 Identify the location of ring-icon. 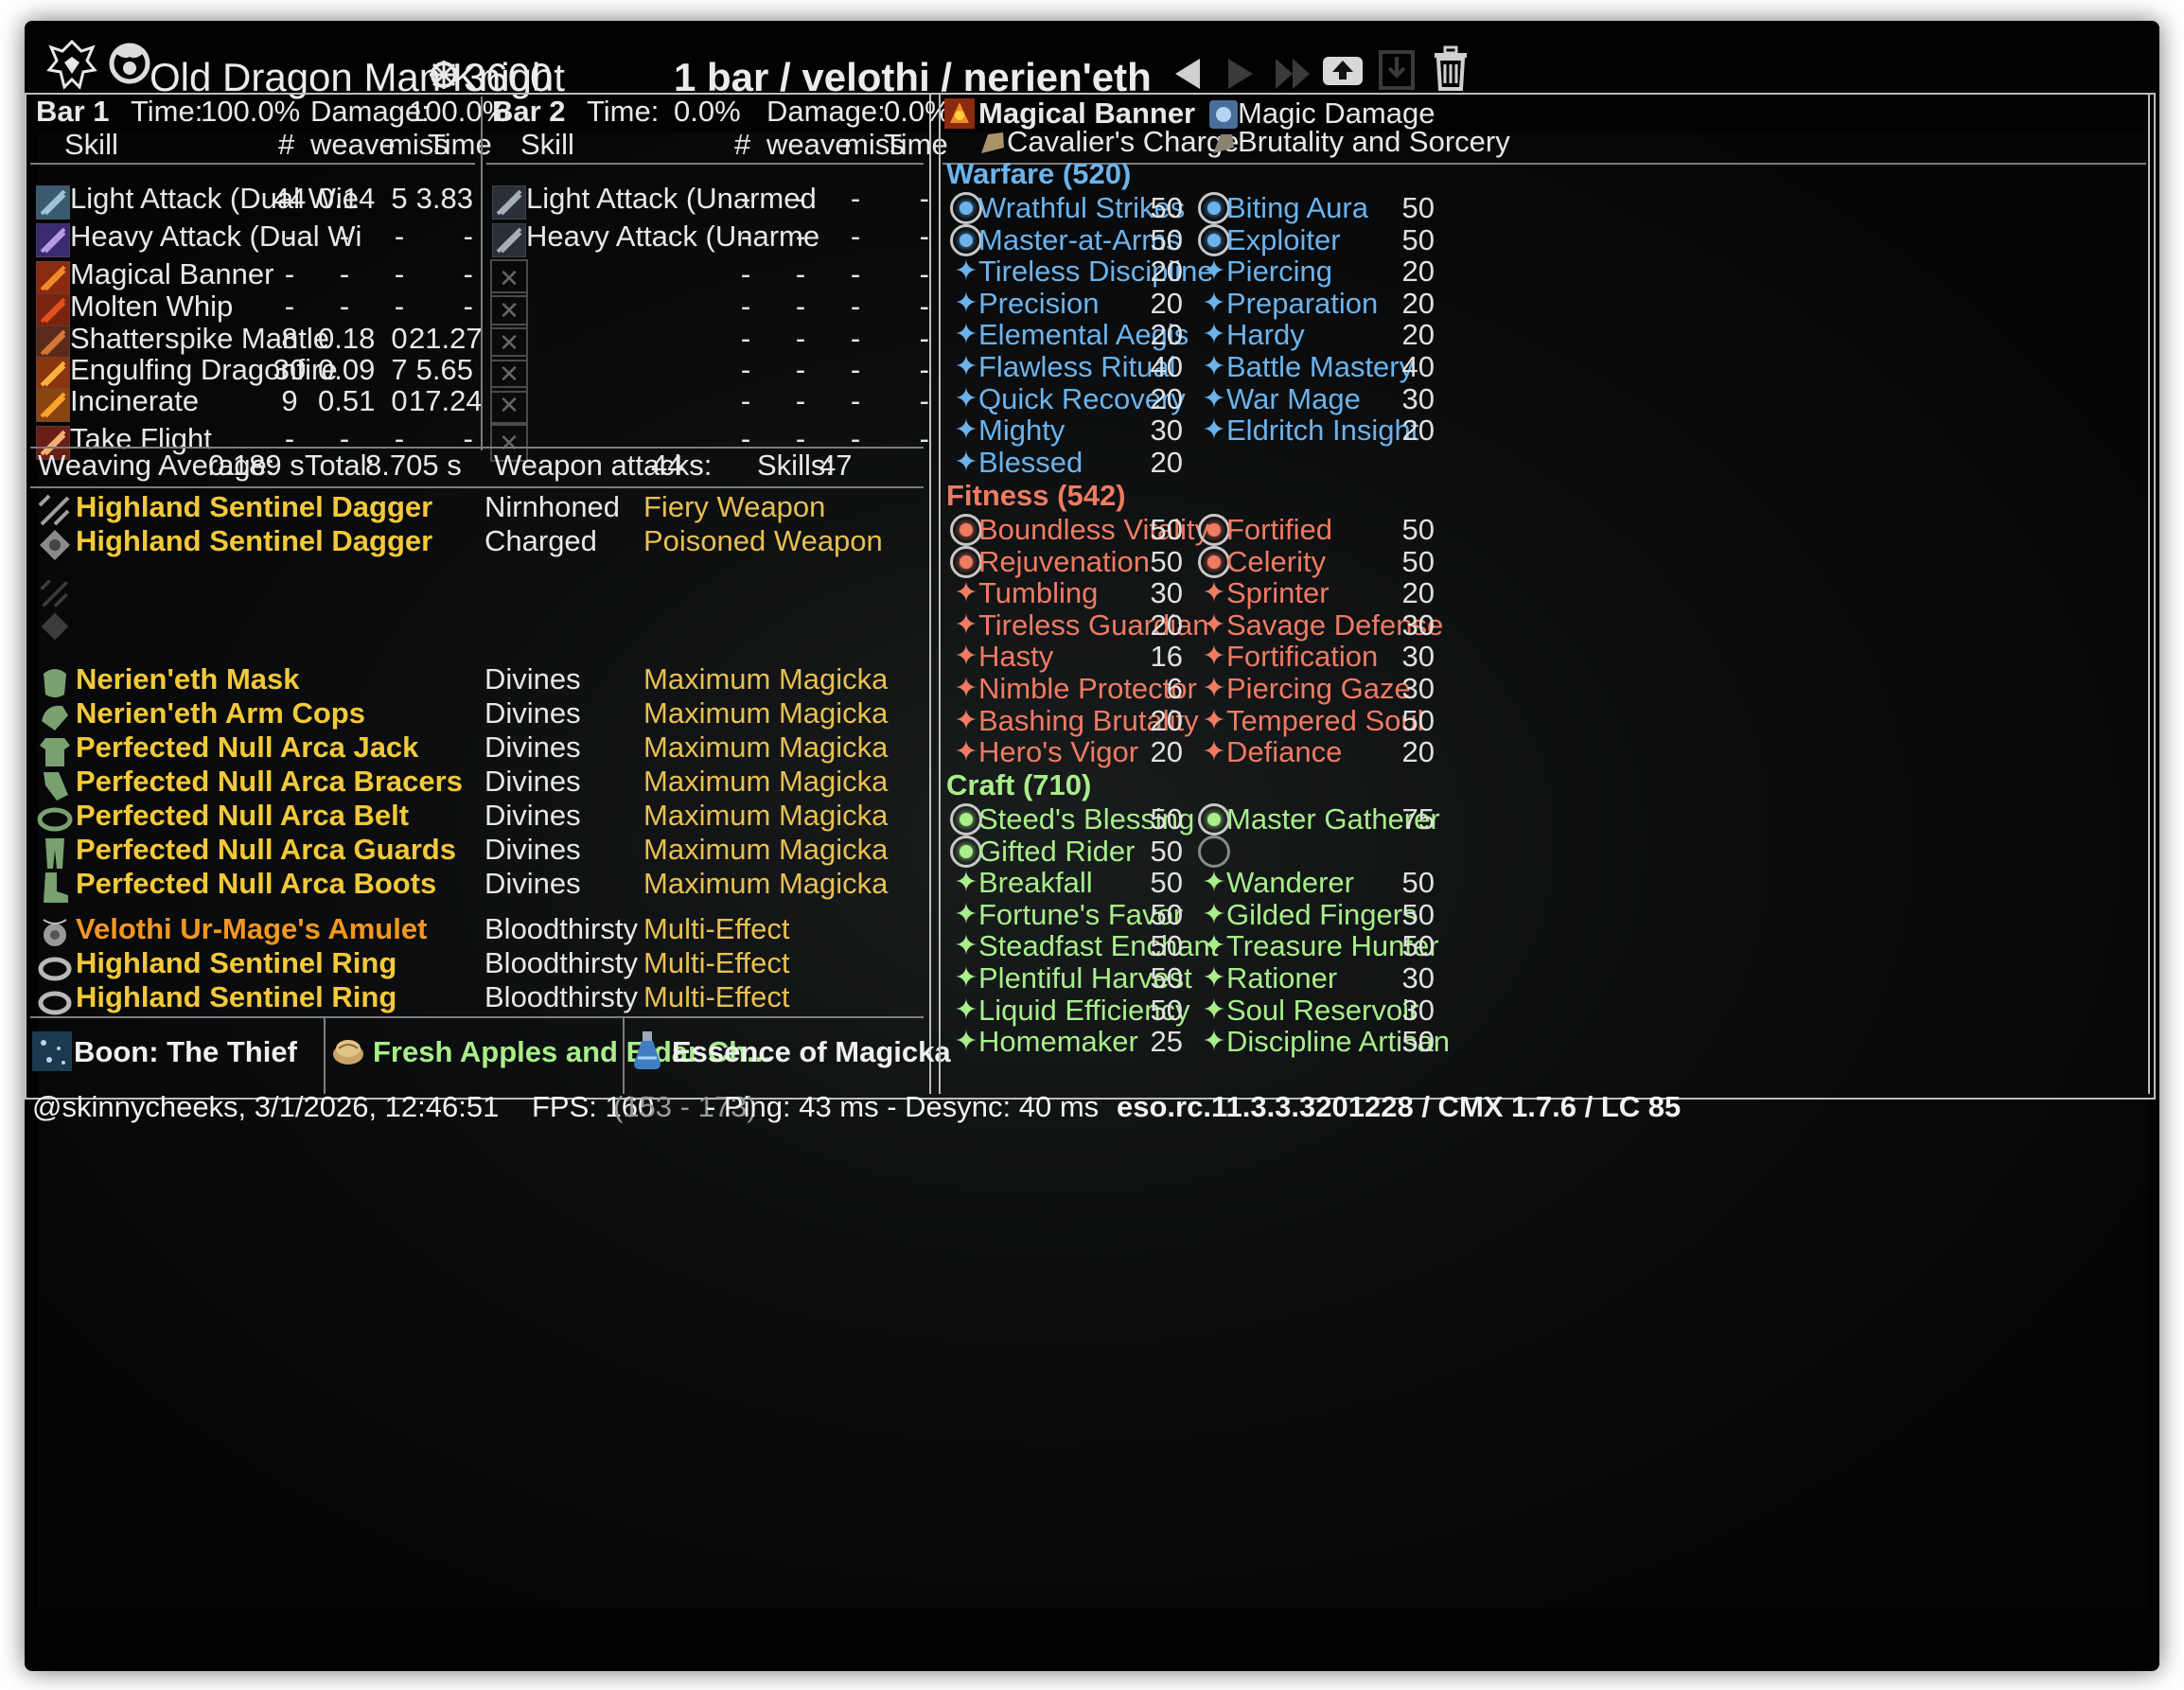
(55, 1003).